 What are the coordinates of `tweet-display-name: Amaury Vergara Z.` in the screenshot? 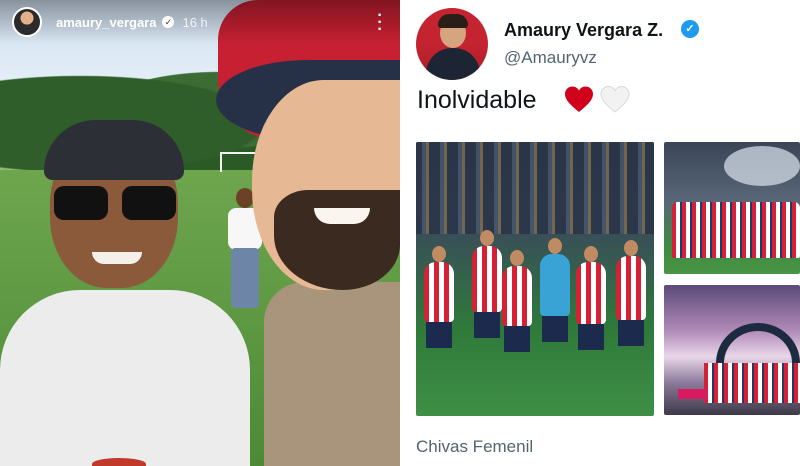 It's located at (583, 30).